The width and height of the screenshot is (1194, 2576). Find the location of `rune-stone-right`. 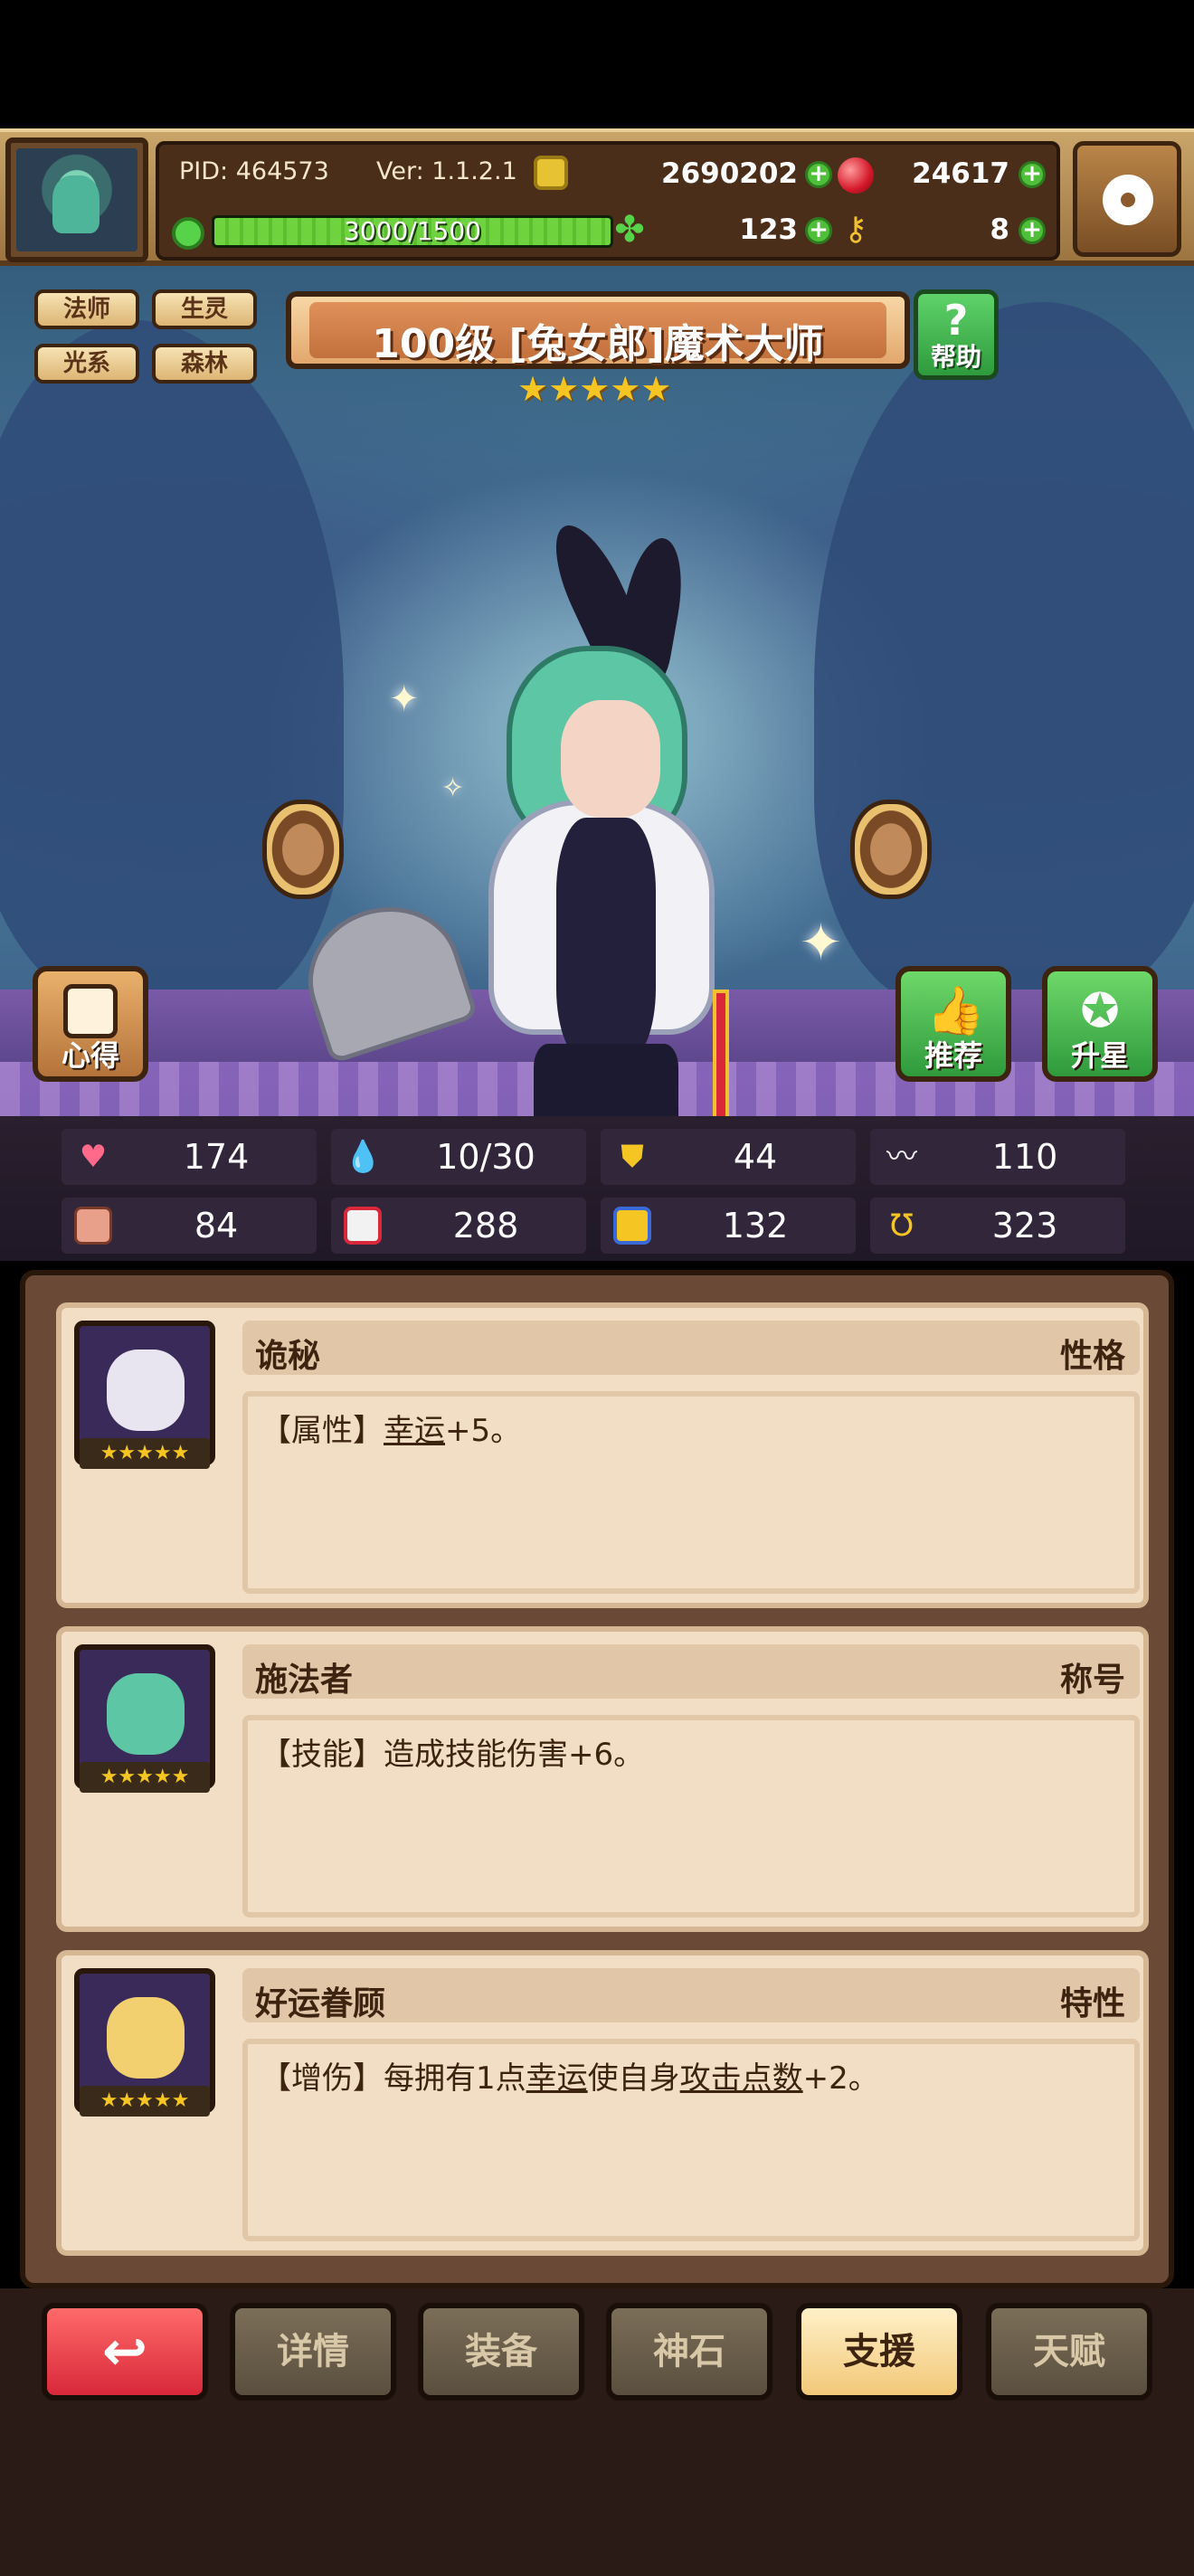

rune-stone-right is located at coordinates (891, 849).